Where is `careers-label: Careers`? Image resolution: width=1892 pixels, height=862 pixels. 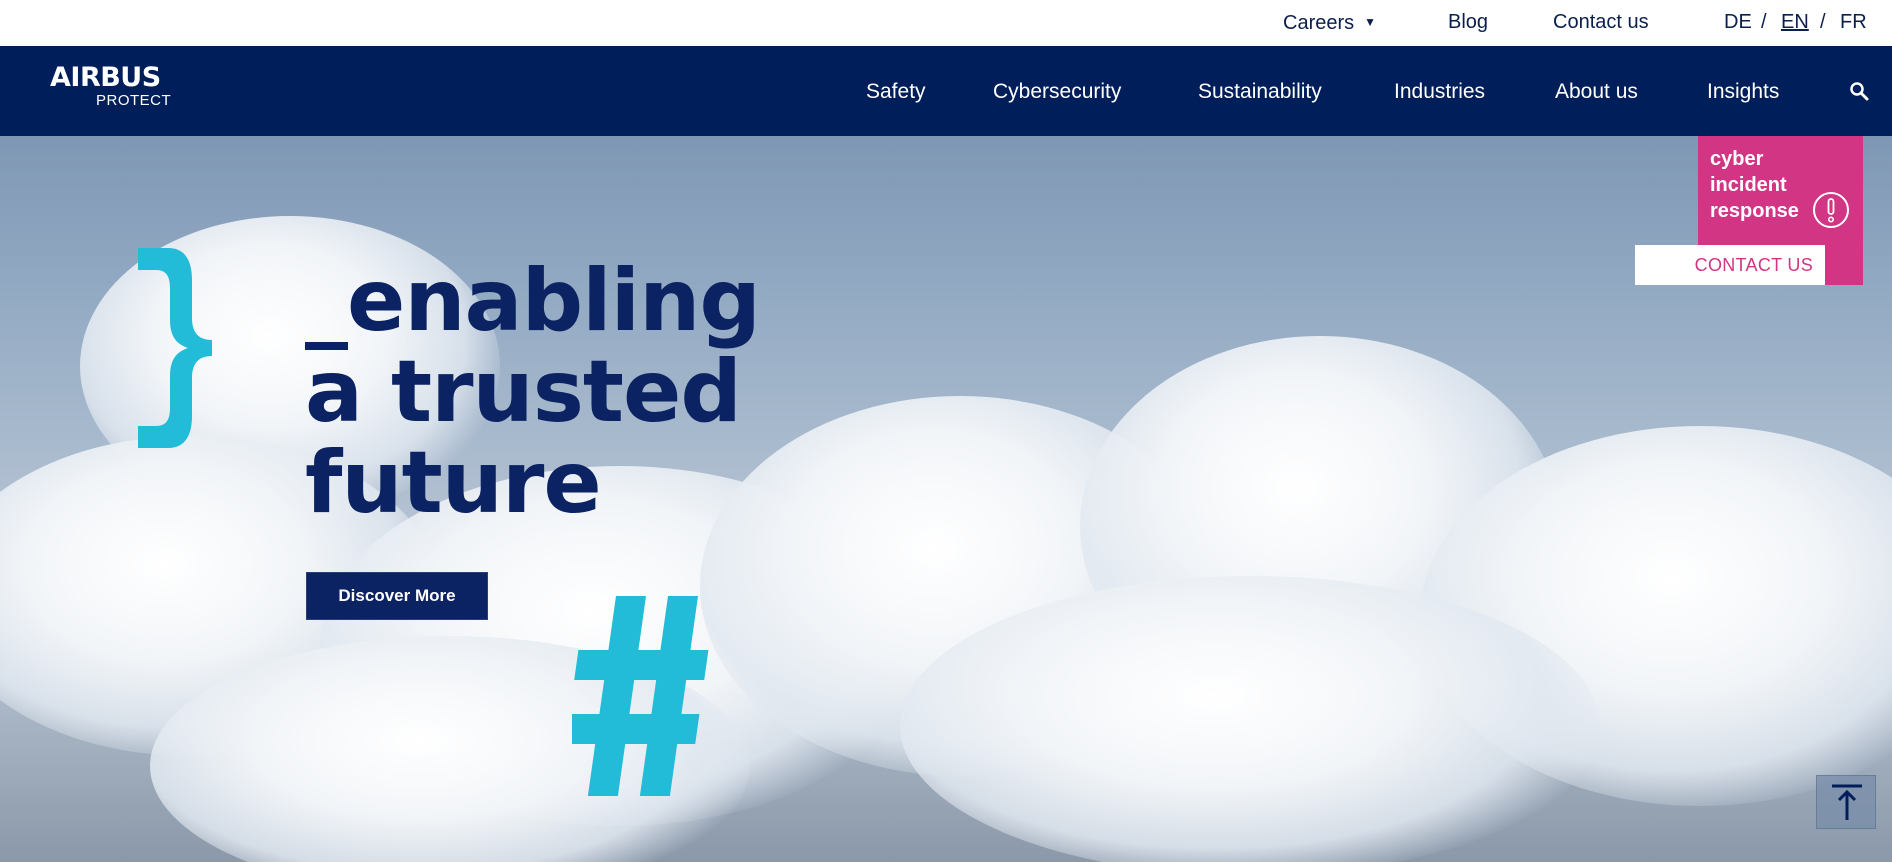
careers-label: Careers is located at coordinates (1319, 23).